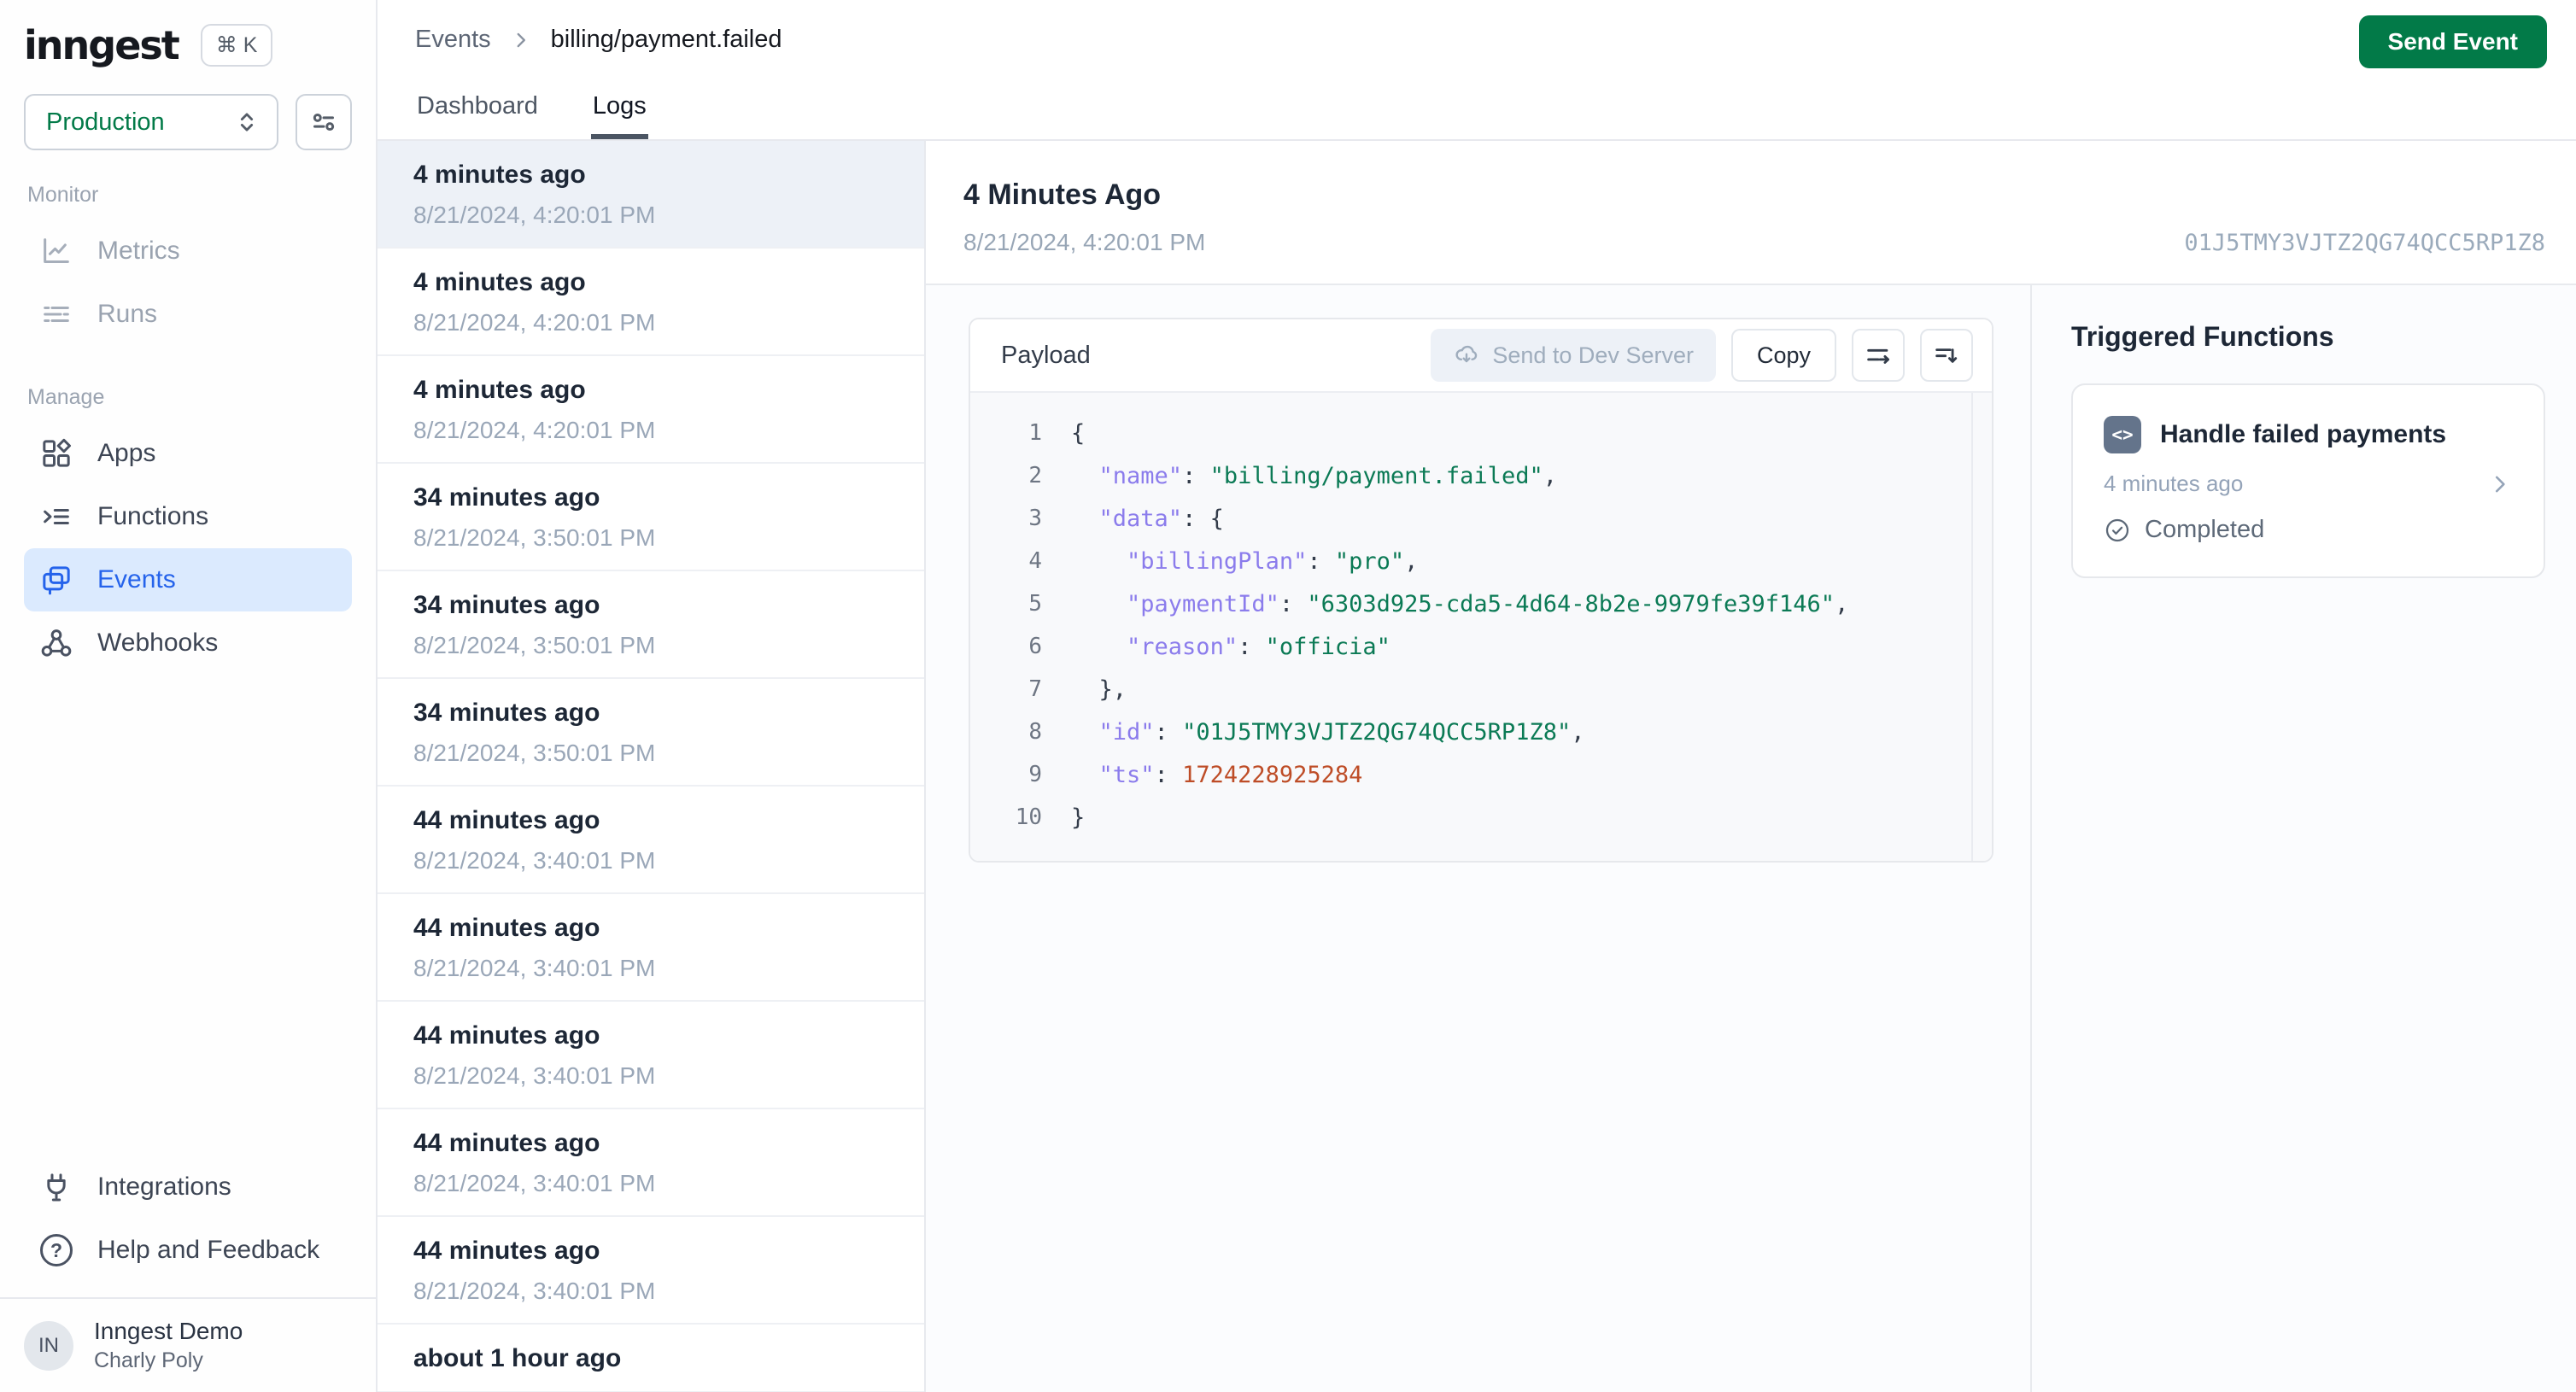 The height and width of the screenshot is (1392, 2576). Describe the element at coordinates (188, 453) in the screenshot. I see `sidebar-item-apps: Apps` at that location.